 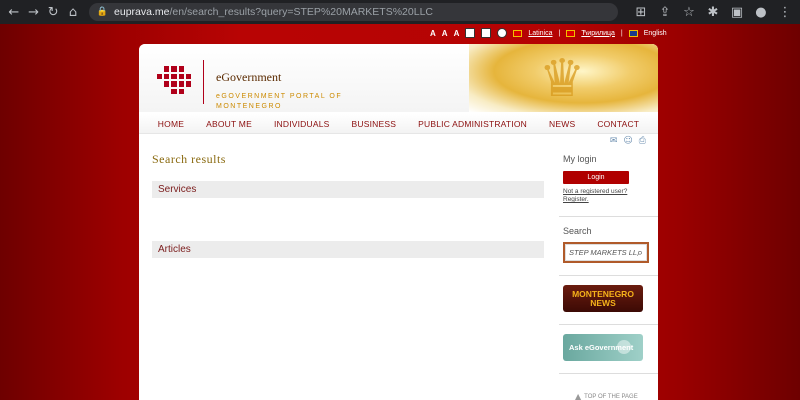 I want to click on forward-icon: →, so click(x=34, y=12).